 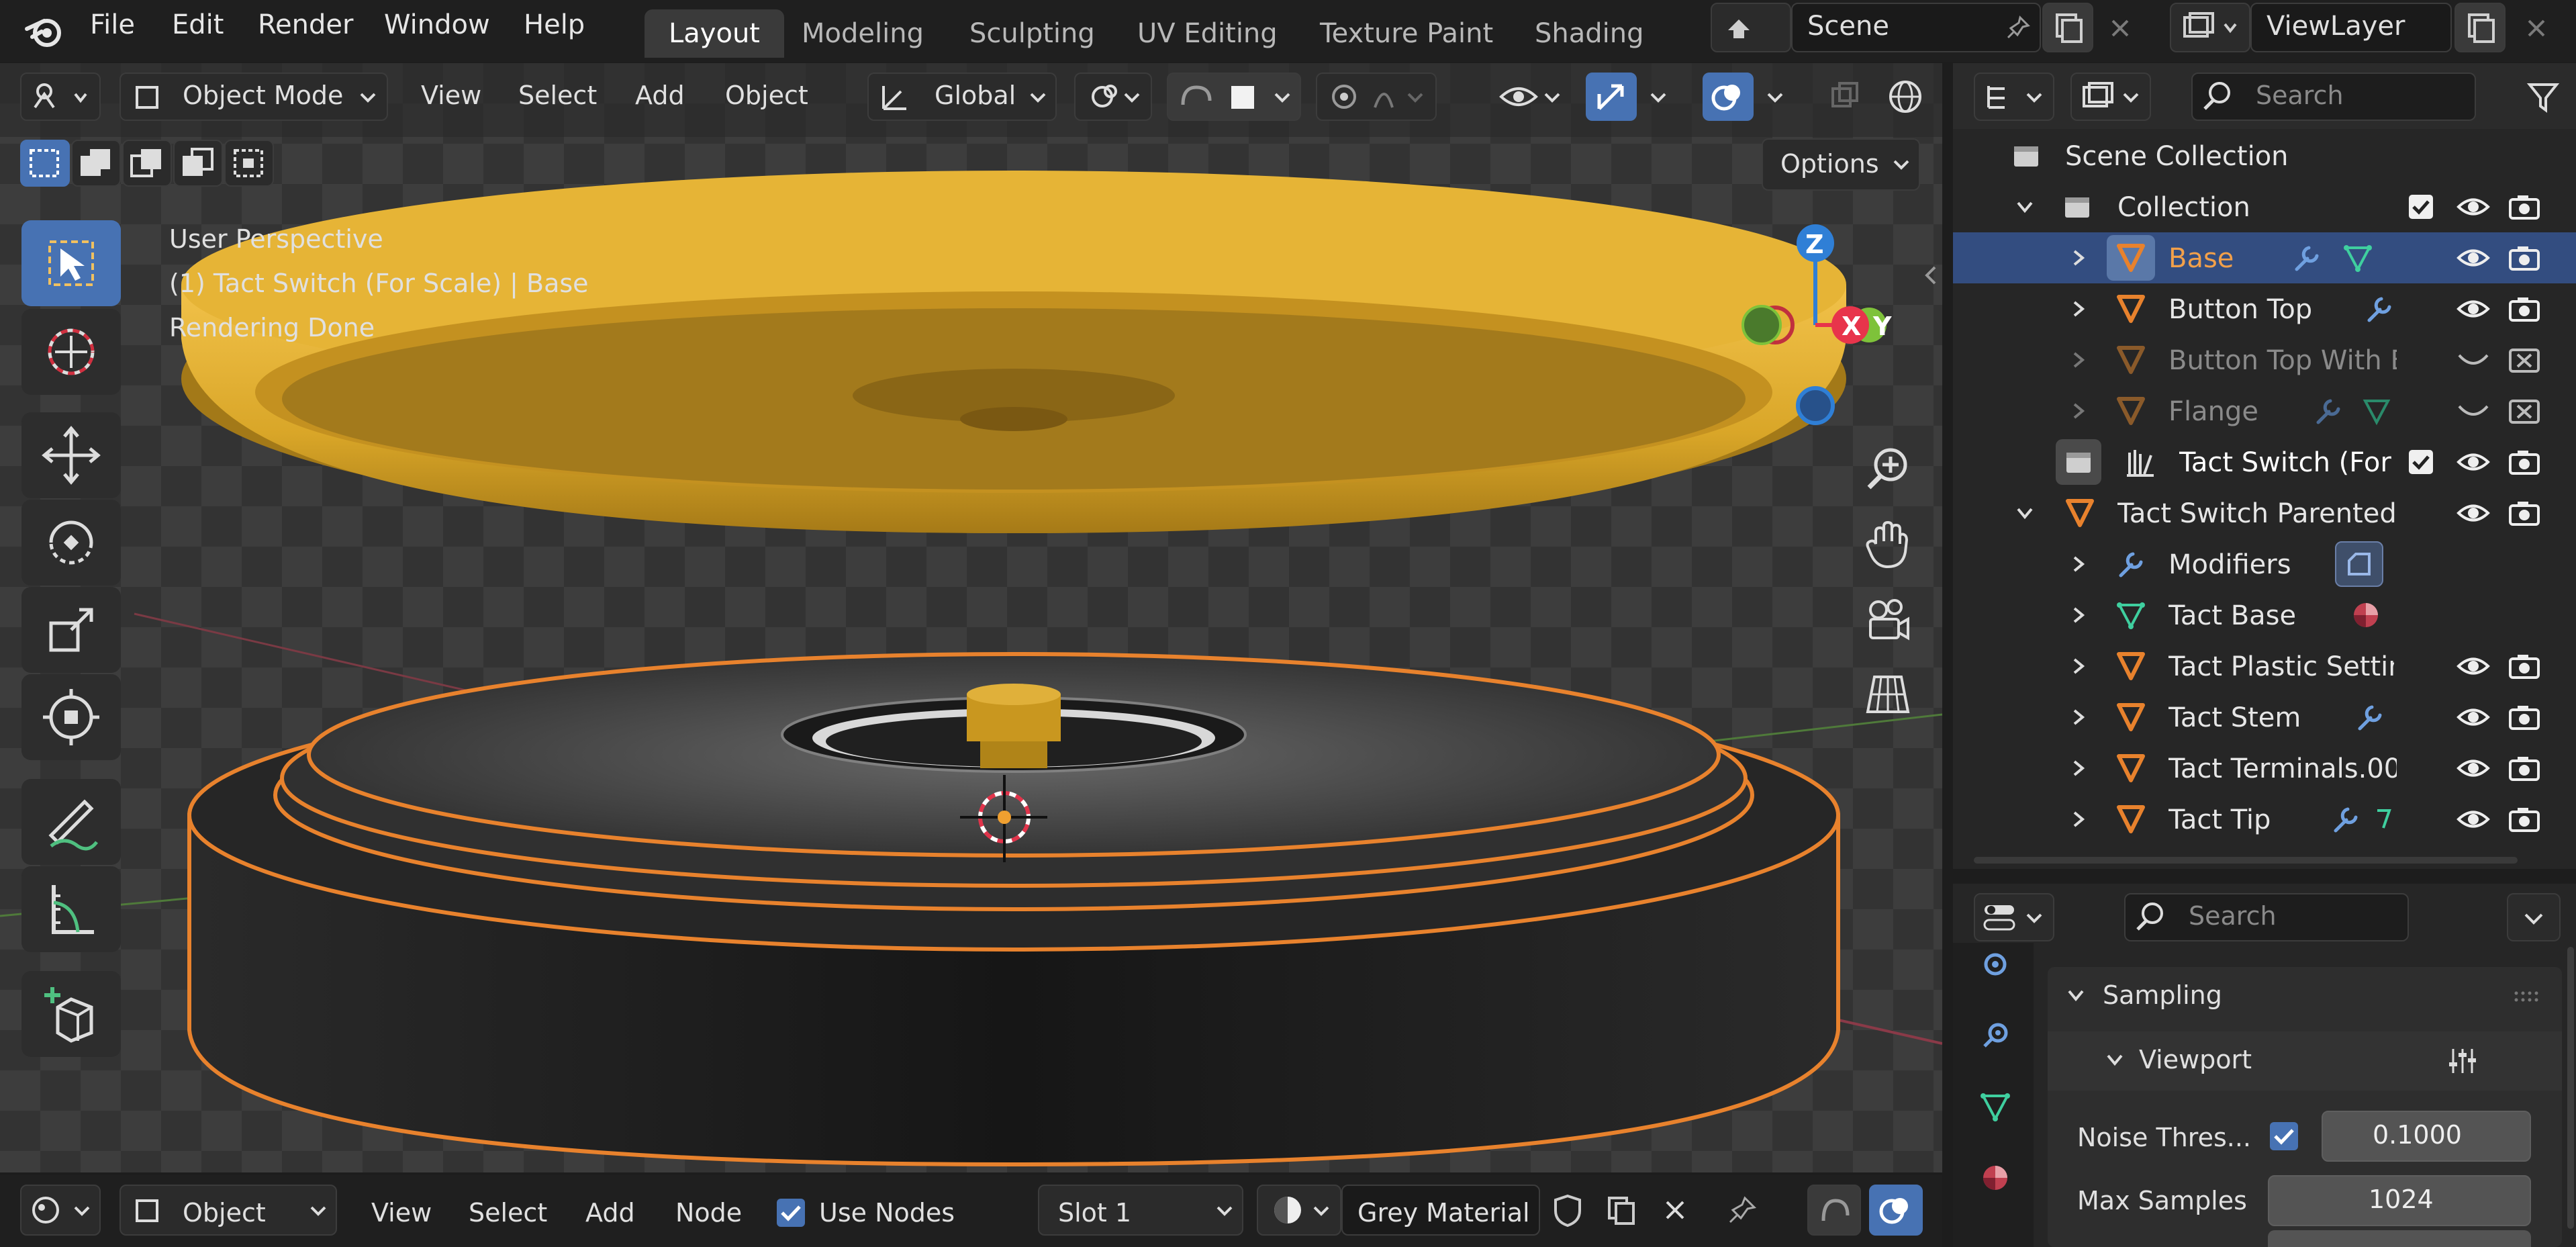 I want to click on zoom-icon, so click(x=1888, y=468).